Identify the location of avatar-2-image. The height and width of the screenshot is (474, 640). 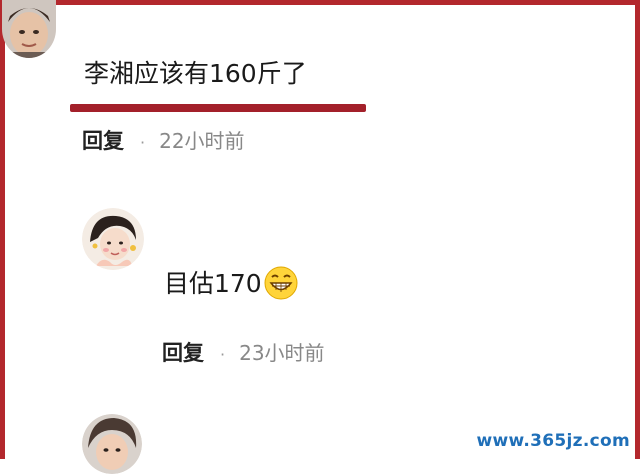
(113, 239).